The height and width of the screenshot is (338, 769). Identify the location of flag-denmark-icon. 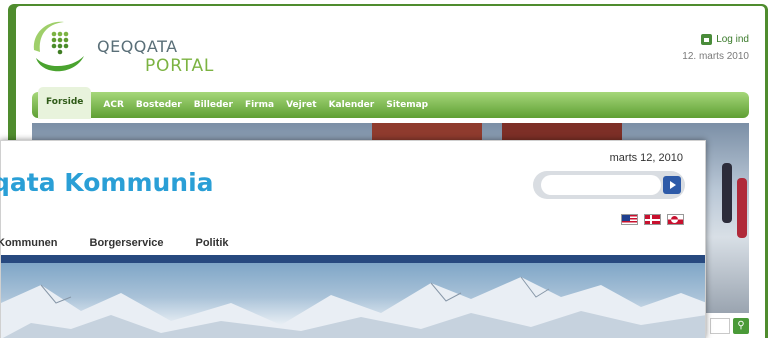
(652, 219).